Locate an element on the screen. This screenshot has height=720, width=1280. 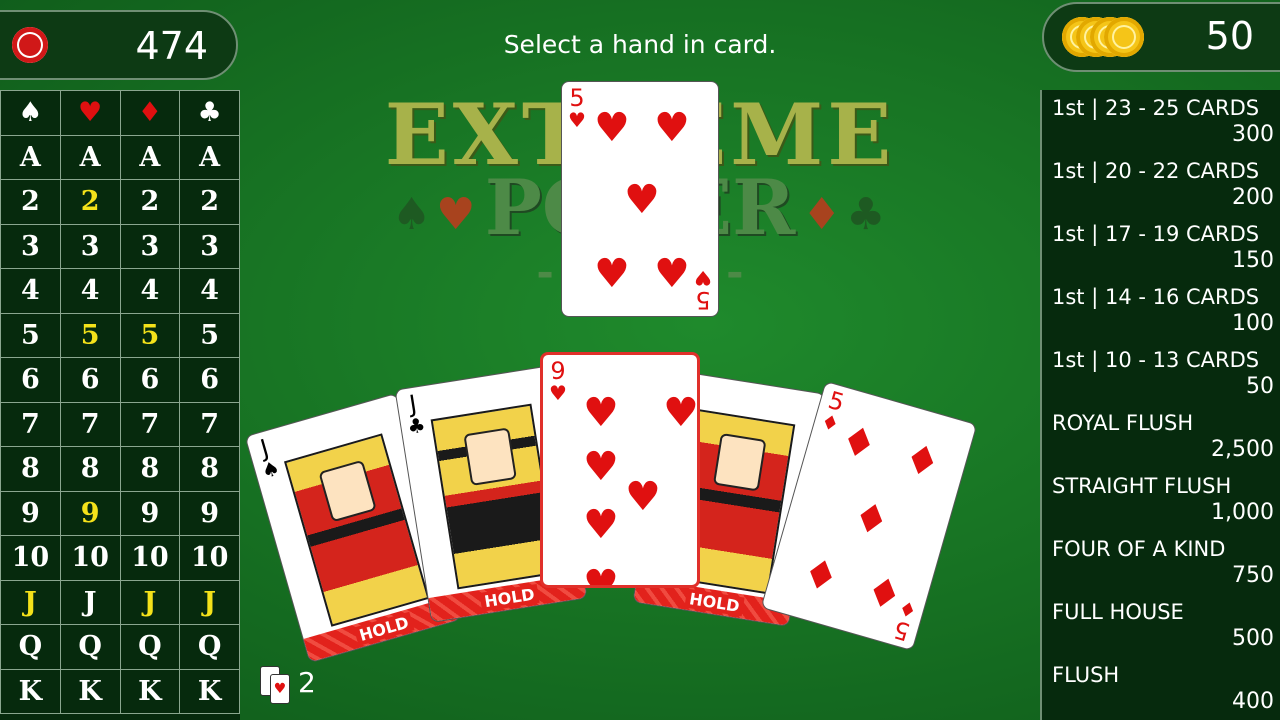
paytable-payout: 100 is located at coordinates (1253, 323).